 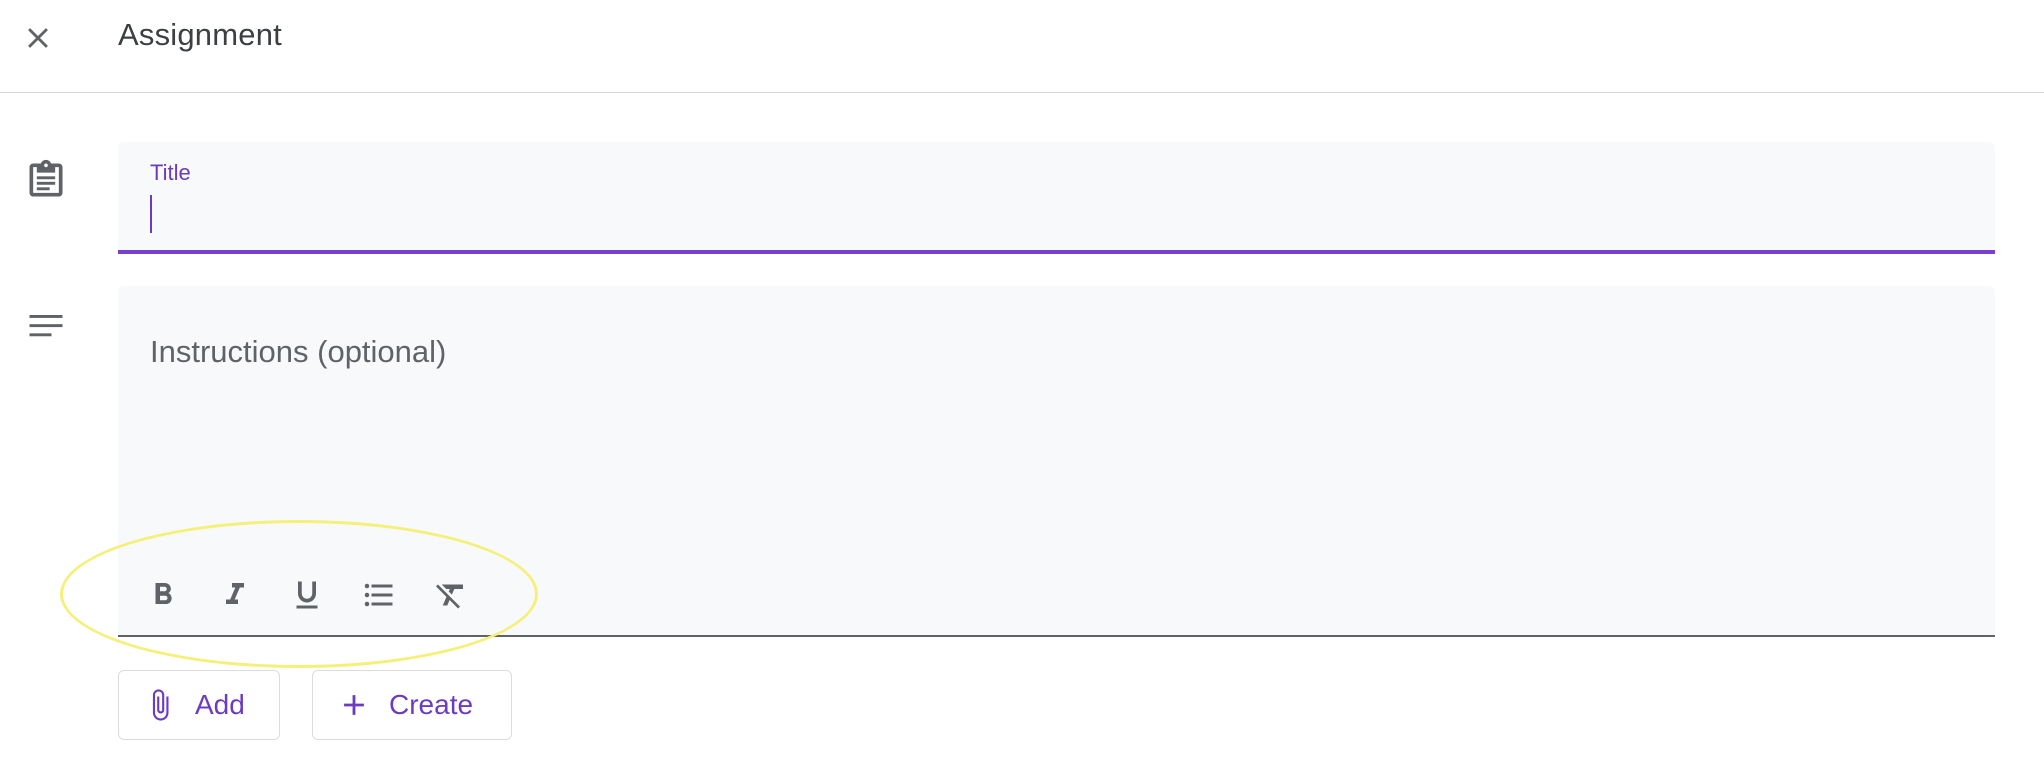 I want to click on bold-icon, so click(x=163, y=593).